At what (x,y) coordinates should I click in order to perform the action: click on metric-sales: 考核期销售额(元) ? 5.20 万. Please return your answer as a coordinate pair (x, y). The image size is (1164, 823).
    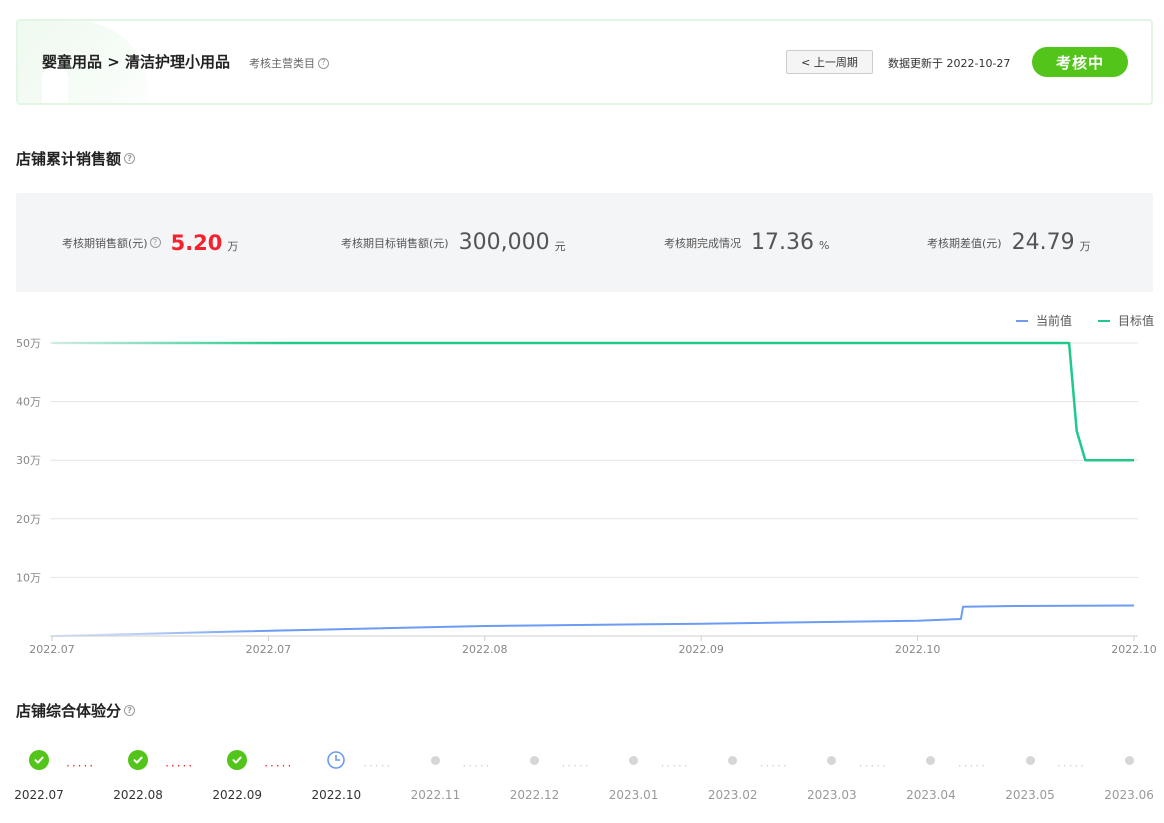
    Looking at the image, I should click on (150, 242).